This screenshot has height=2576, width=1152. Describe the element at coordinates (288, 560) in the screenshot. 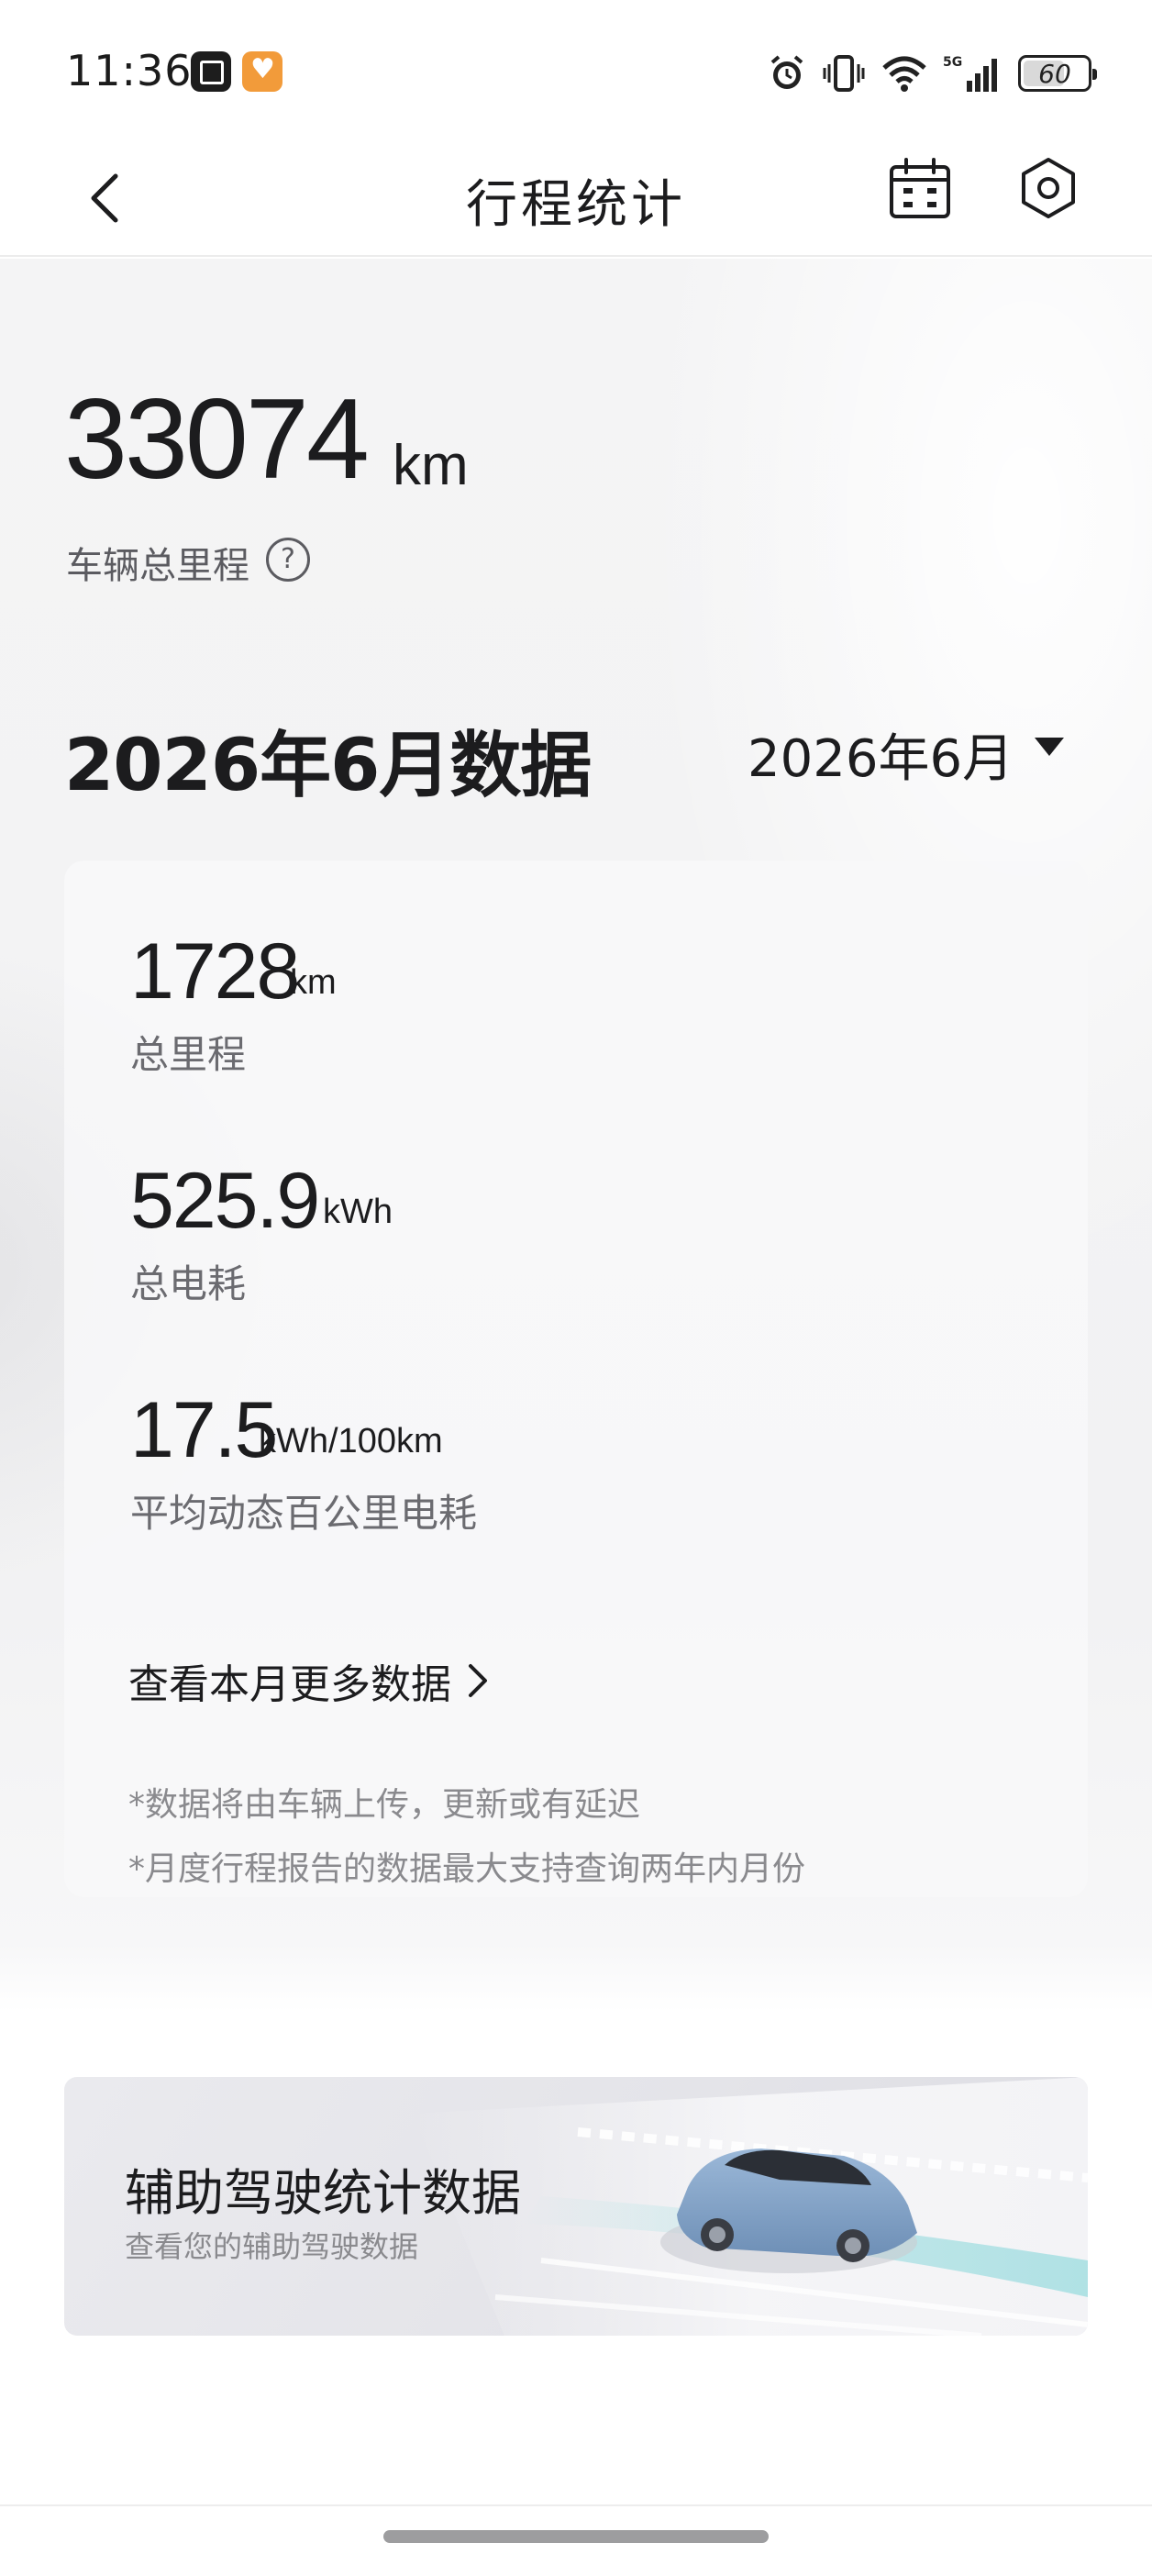

I see `question-circle-icon: ?` at that location.